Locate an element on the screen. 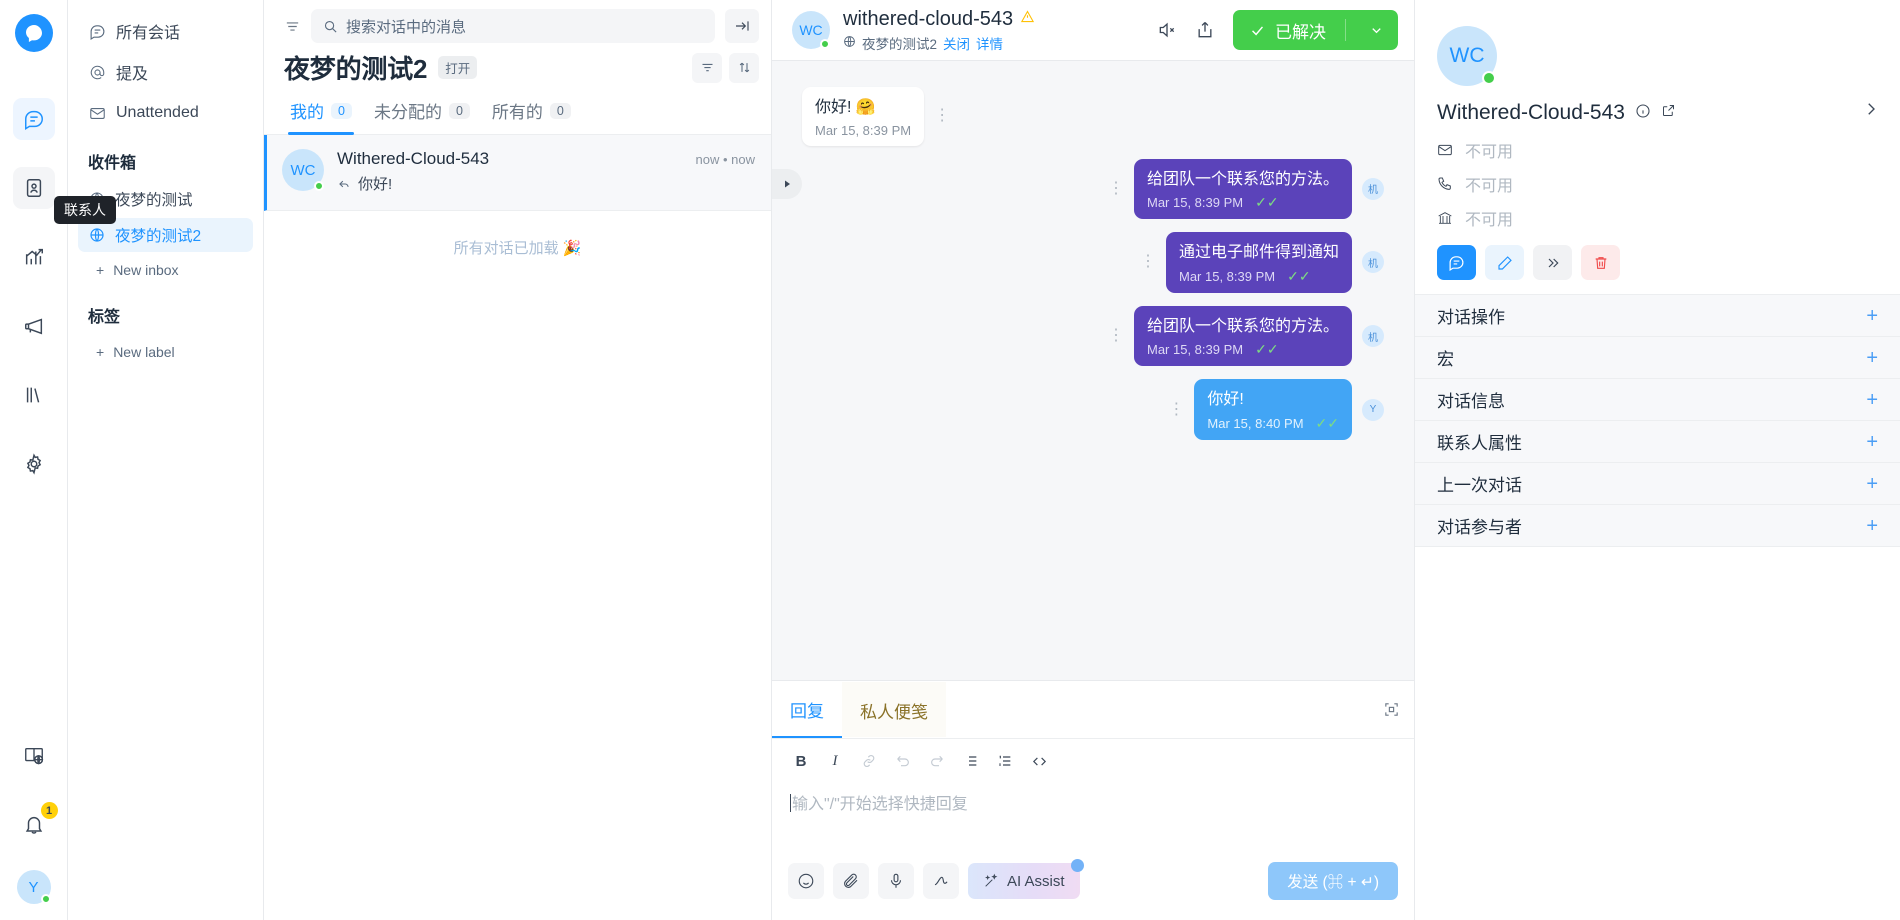 The width and height of the screenshot is (1900, 920). close-details-link: 关闭 is located at coordinates (956, 43).